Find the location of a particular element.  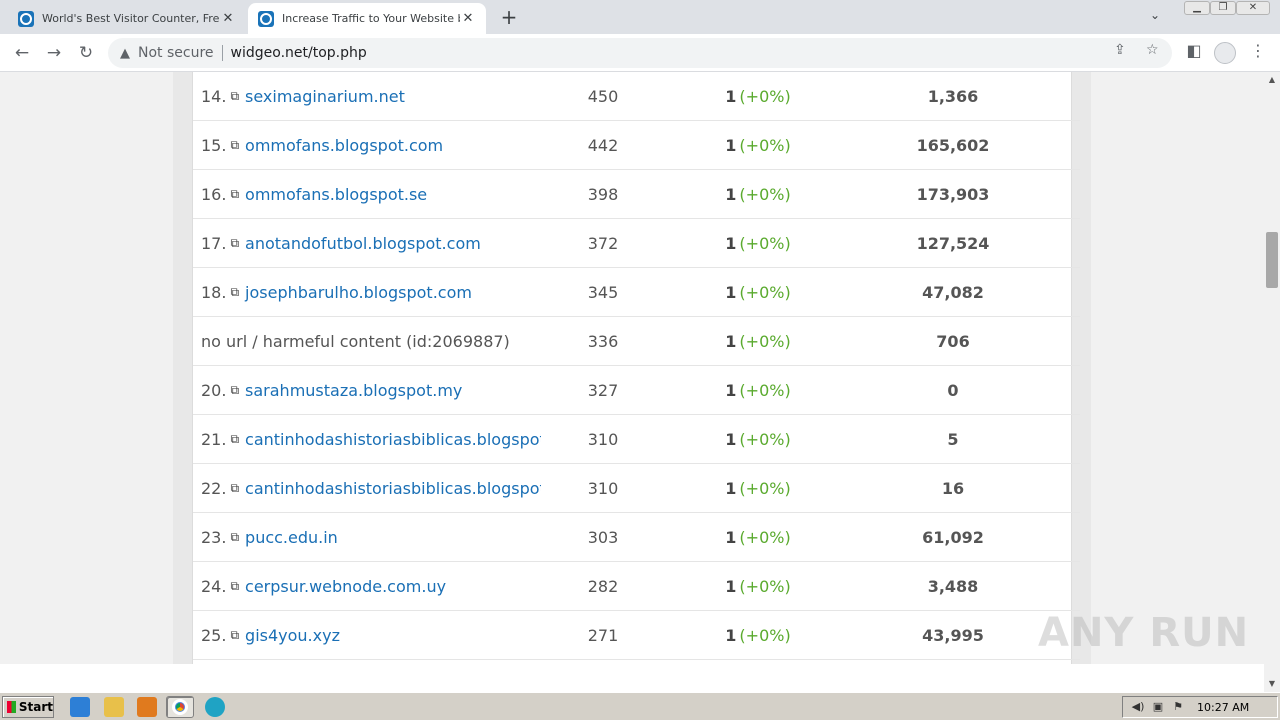

clock: 10:27 AM is located at coordinates (1223, 707).